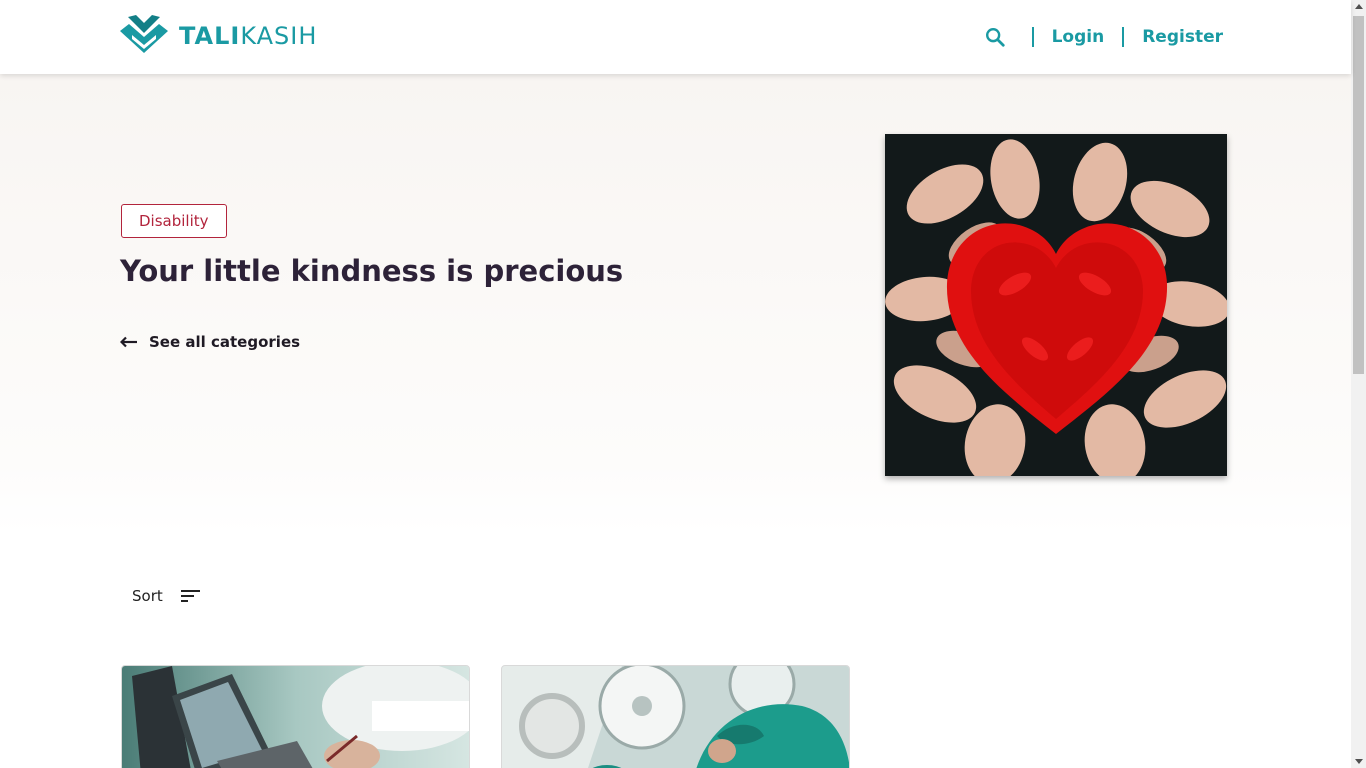 The height and width of the screenshot is (768, 1366). What do you see at coordinates (1359, 761) in the screenshot?
I see `scroll-down-arrow-icon` at bounding box center [1359, 761].